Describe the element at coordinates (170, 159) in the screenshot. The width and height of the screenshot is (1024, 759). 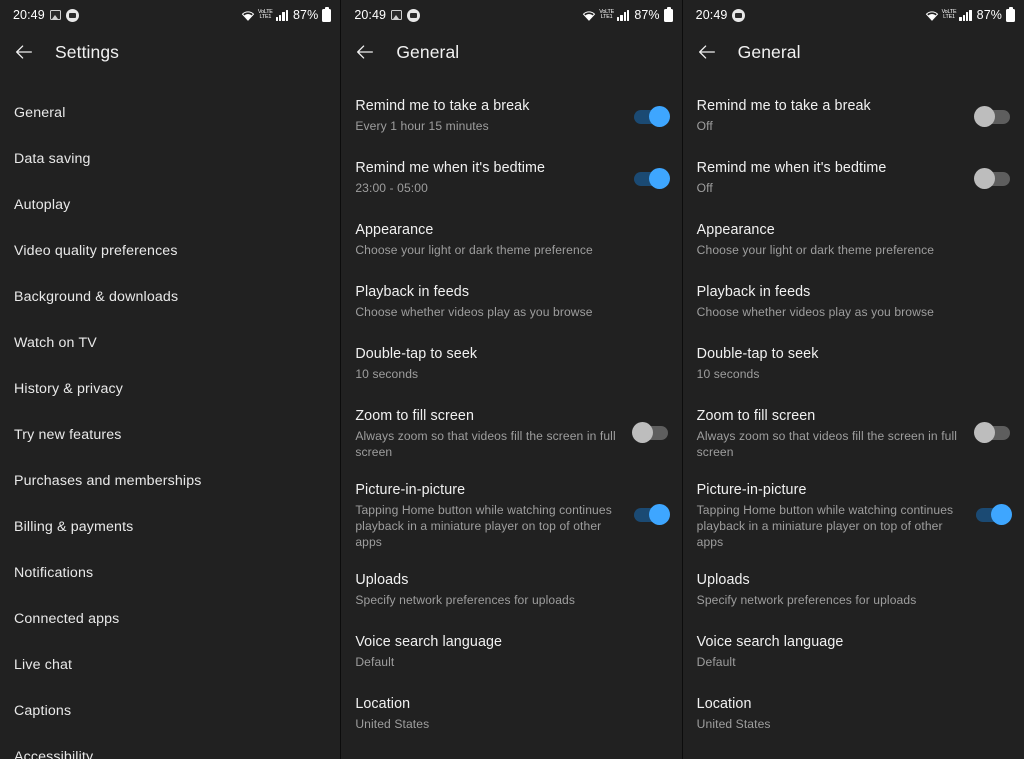
I see `sidebar-item-data-saving: Data saving` at that location.